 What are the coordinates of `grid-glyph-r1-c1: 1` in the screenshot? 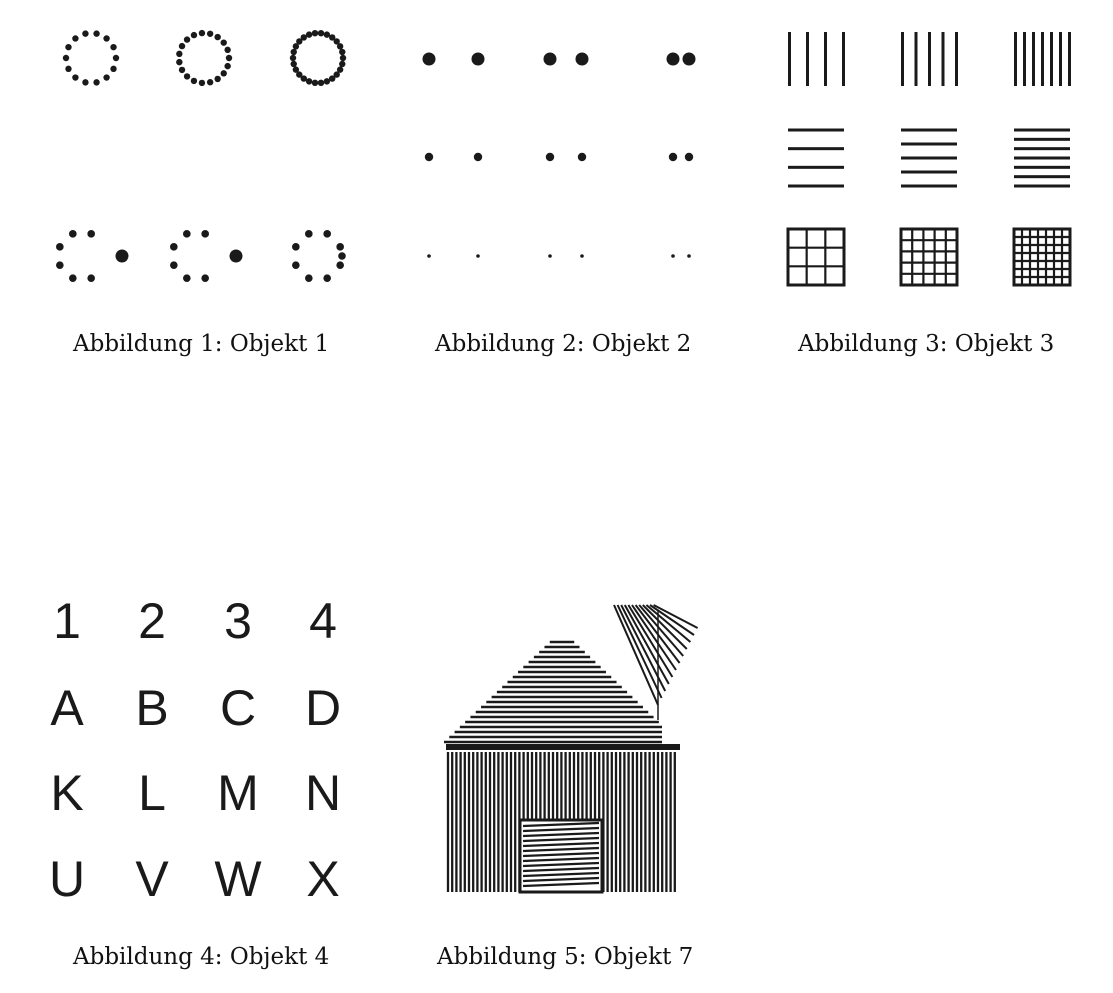 It's located at (67, 621).